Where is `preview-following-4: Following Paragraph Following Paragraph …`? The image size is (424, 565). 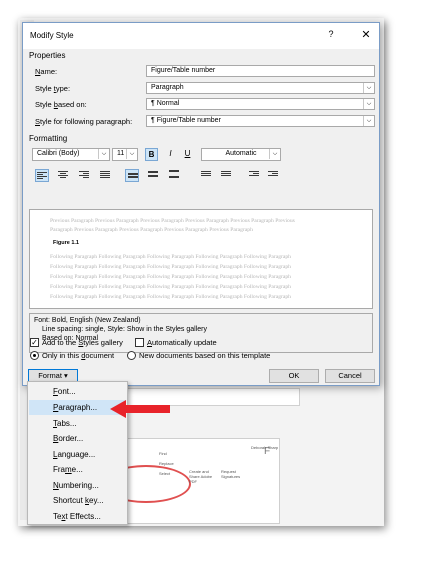 preview-following-4: Following Paragraph Following Paragraph … is located at coordinates (170, 287).